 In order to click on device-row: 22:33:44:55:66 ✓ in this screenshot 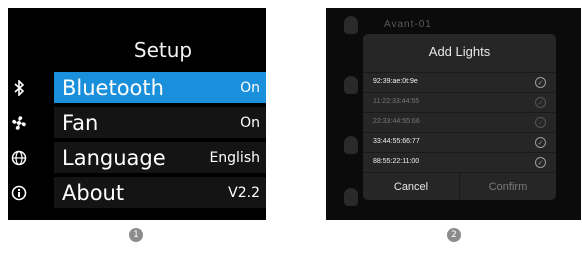, I will do `click(459, 122)`.